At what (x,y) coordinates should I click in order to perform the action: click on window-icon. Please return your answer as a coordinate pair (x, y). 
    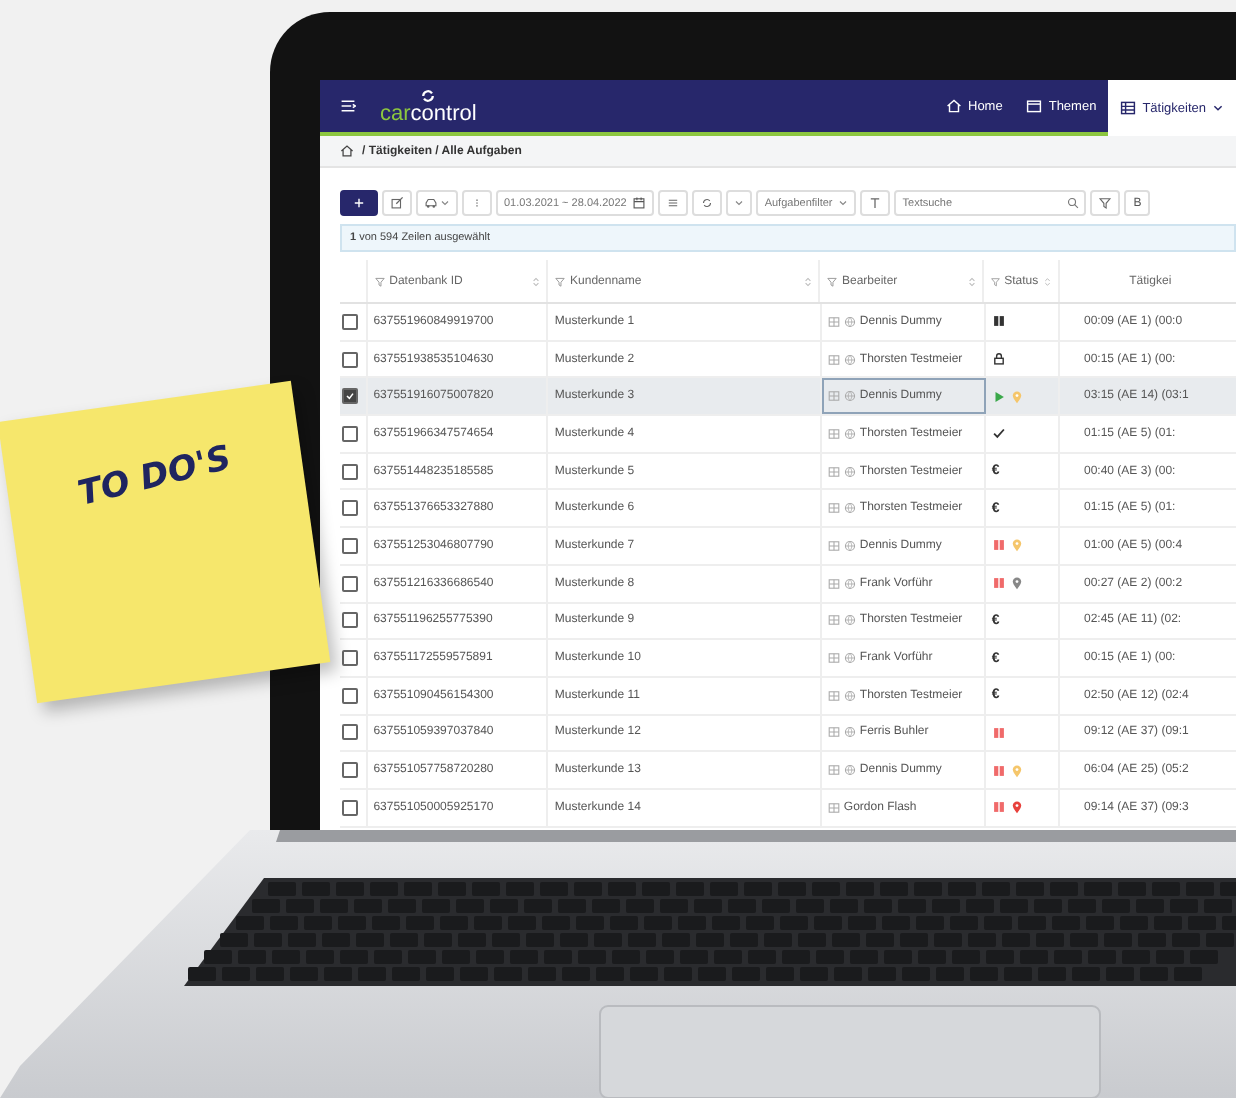
    Looking at the image, I should click on (1034, 106).